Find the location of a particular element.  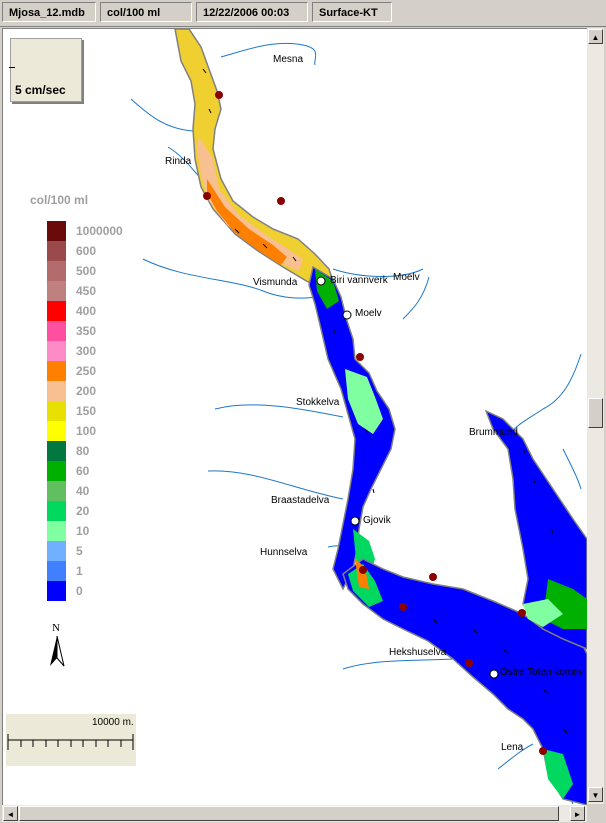

label-stokkelva: Stokkelva is located at coordinates (318, 402).